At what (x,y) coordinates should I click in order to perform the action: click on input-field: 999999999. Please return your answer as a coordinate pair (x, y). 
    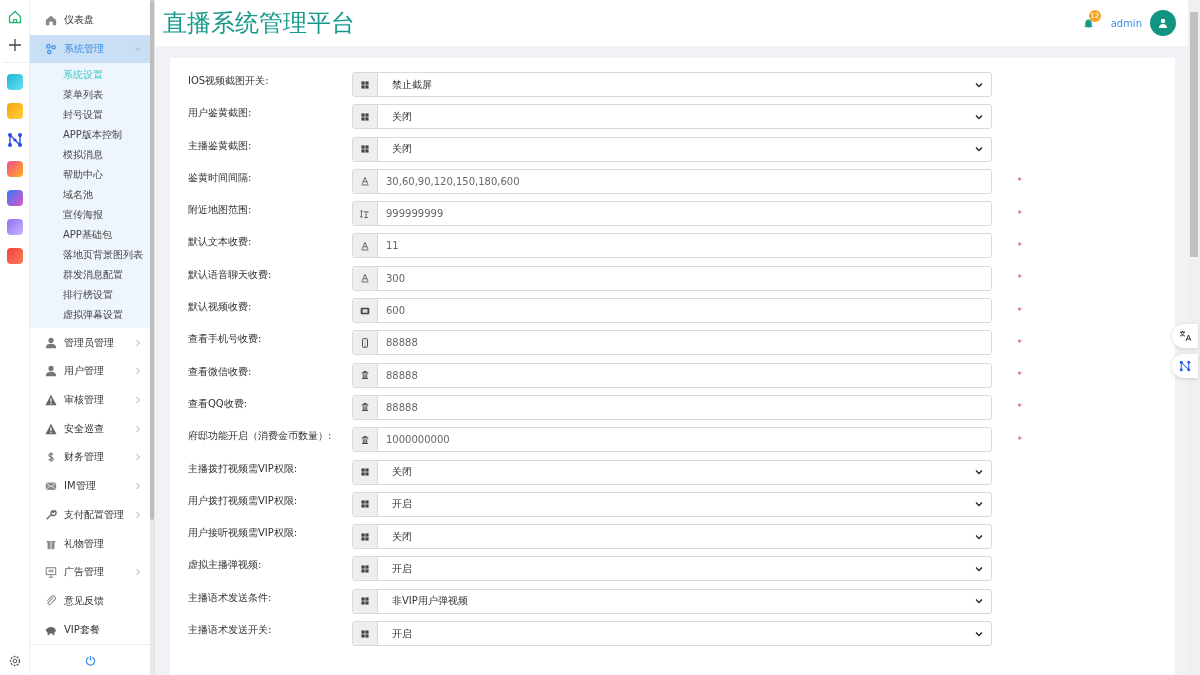
    Looking at the image, I should click on (672, 214).